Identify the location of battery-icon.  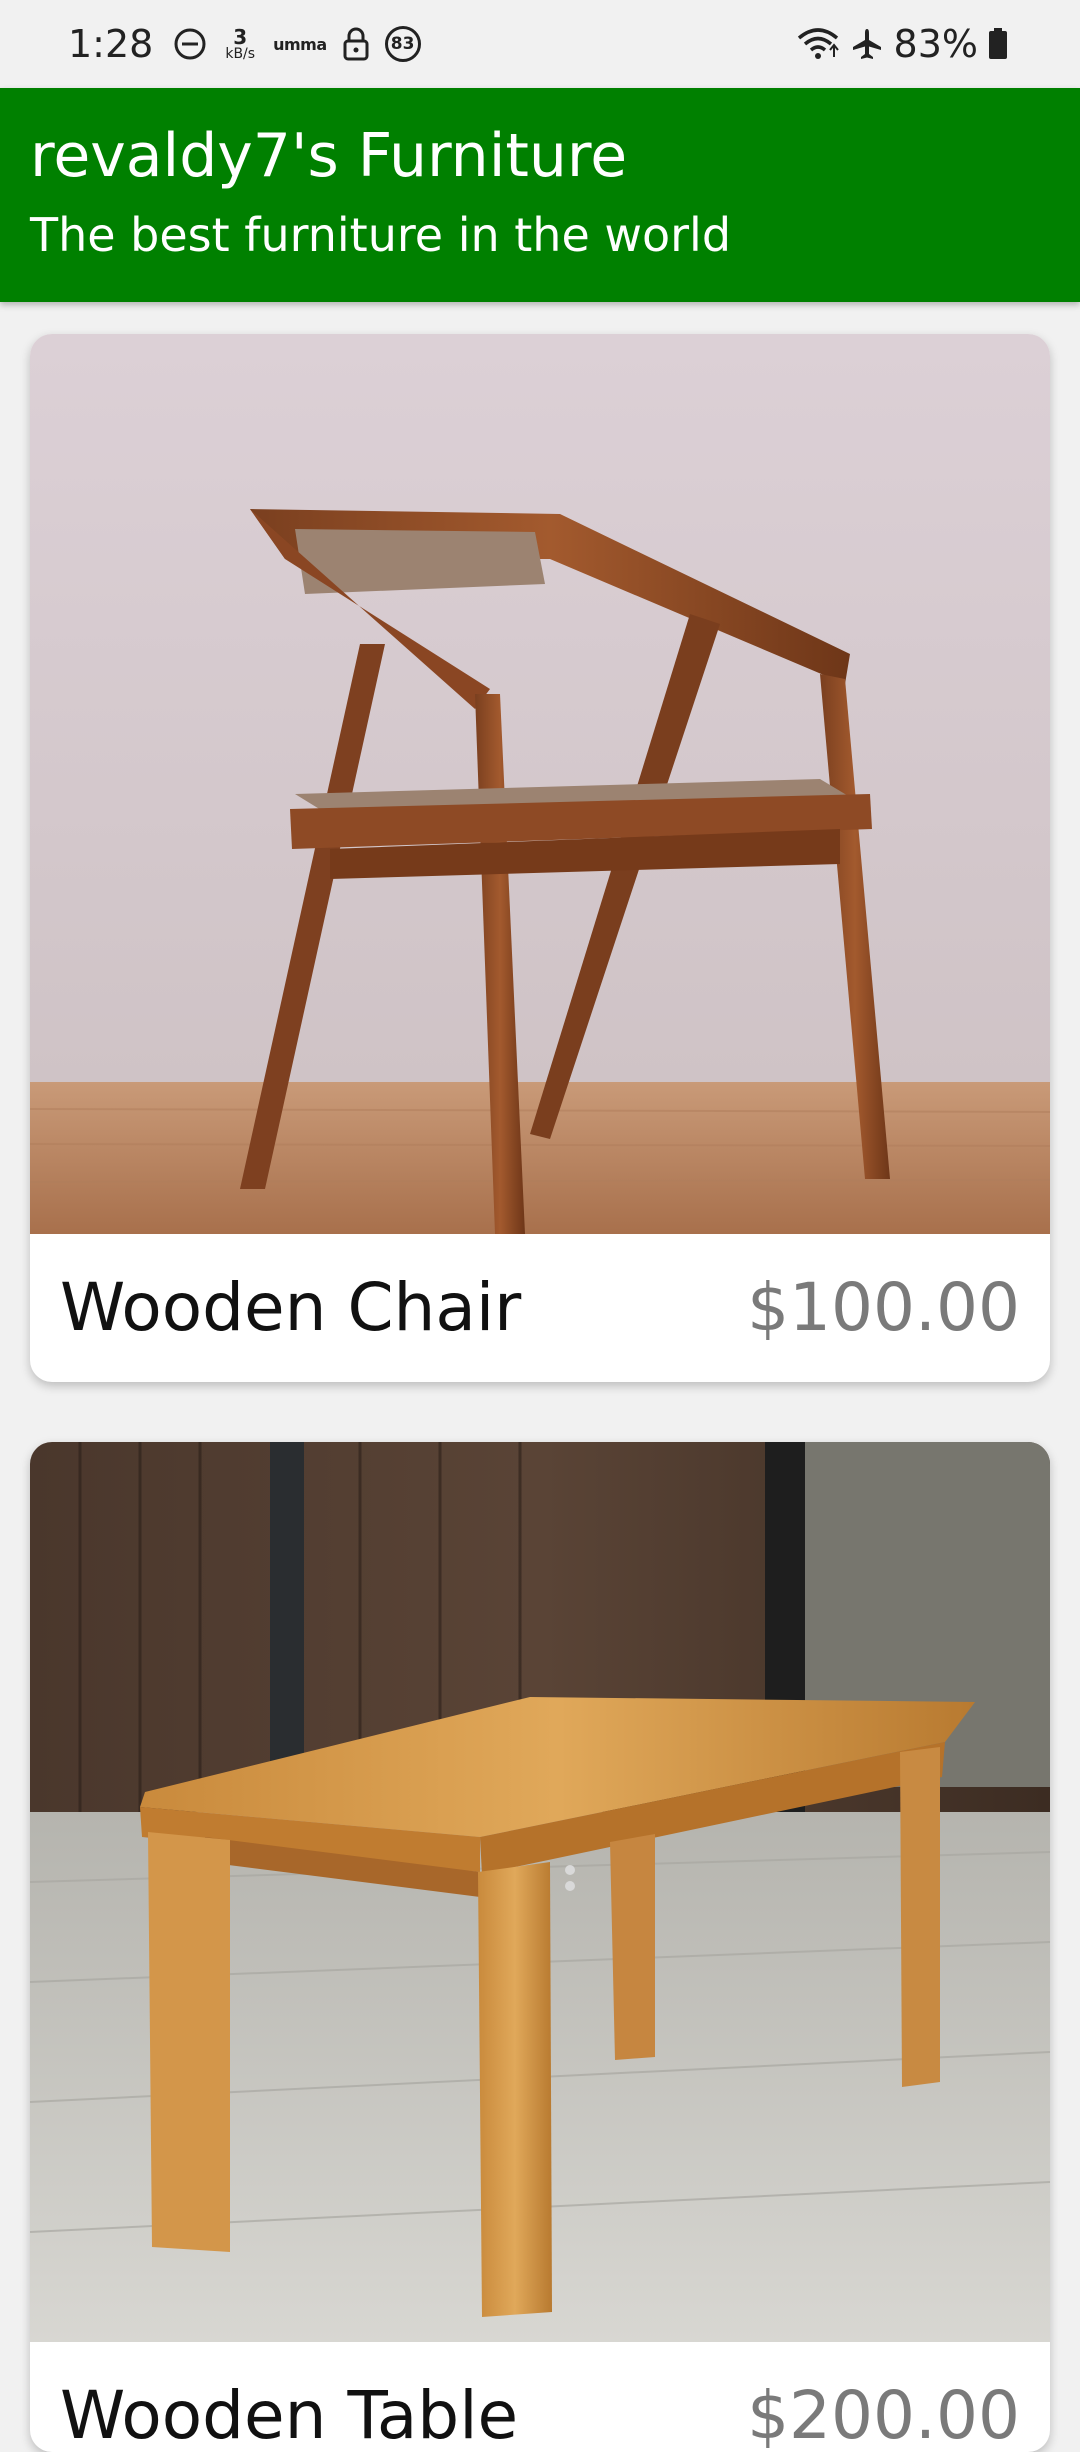
(998, 44).